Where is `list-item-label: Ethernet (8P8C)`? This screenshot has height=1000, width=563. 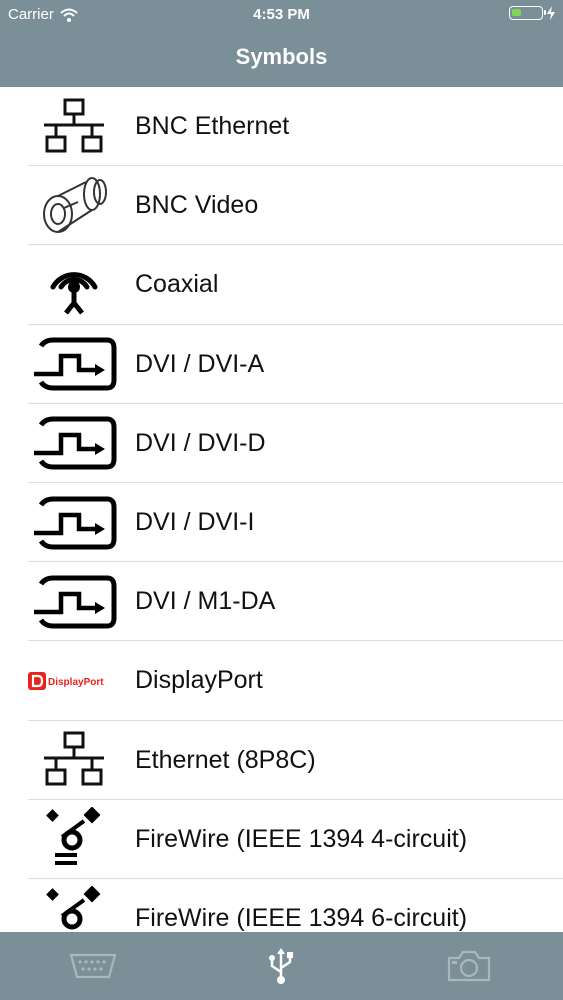
list-item-label: Ethernet (8P8C) is located at coordinates (225, 759).